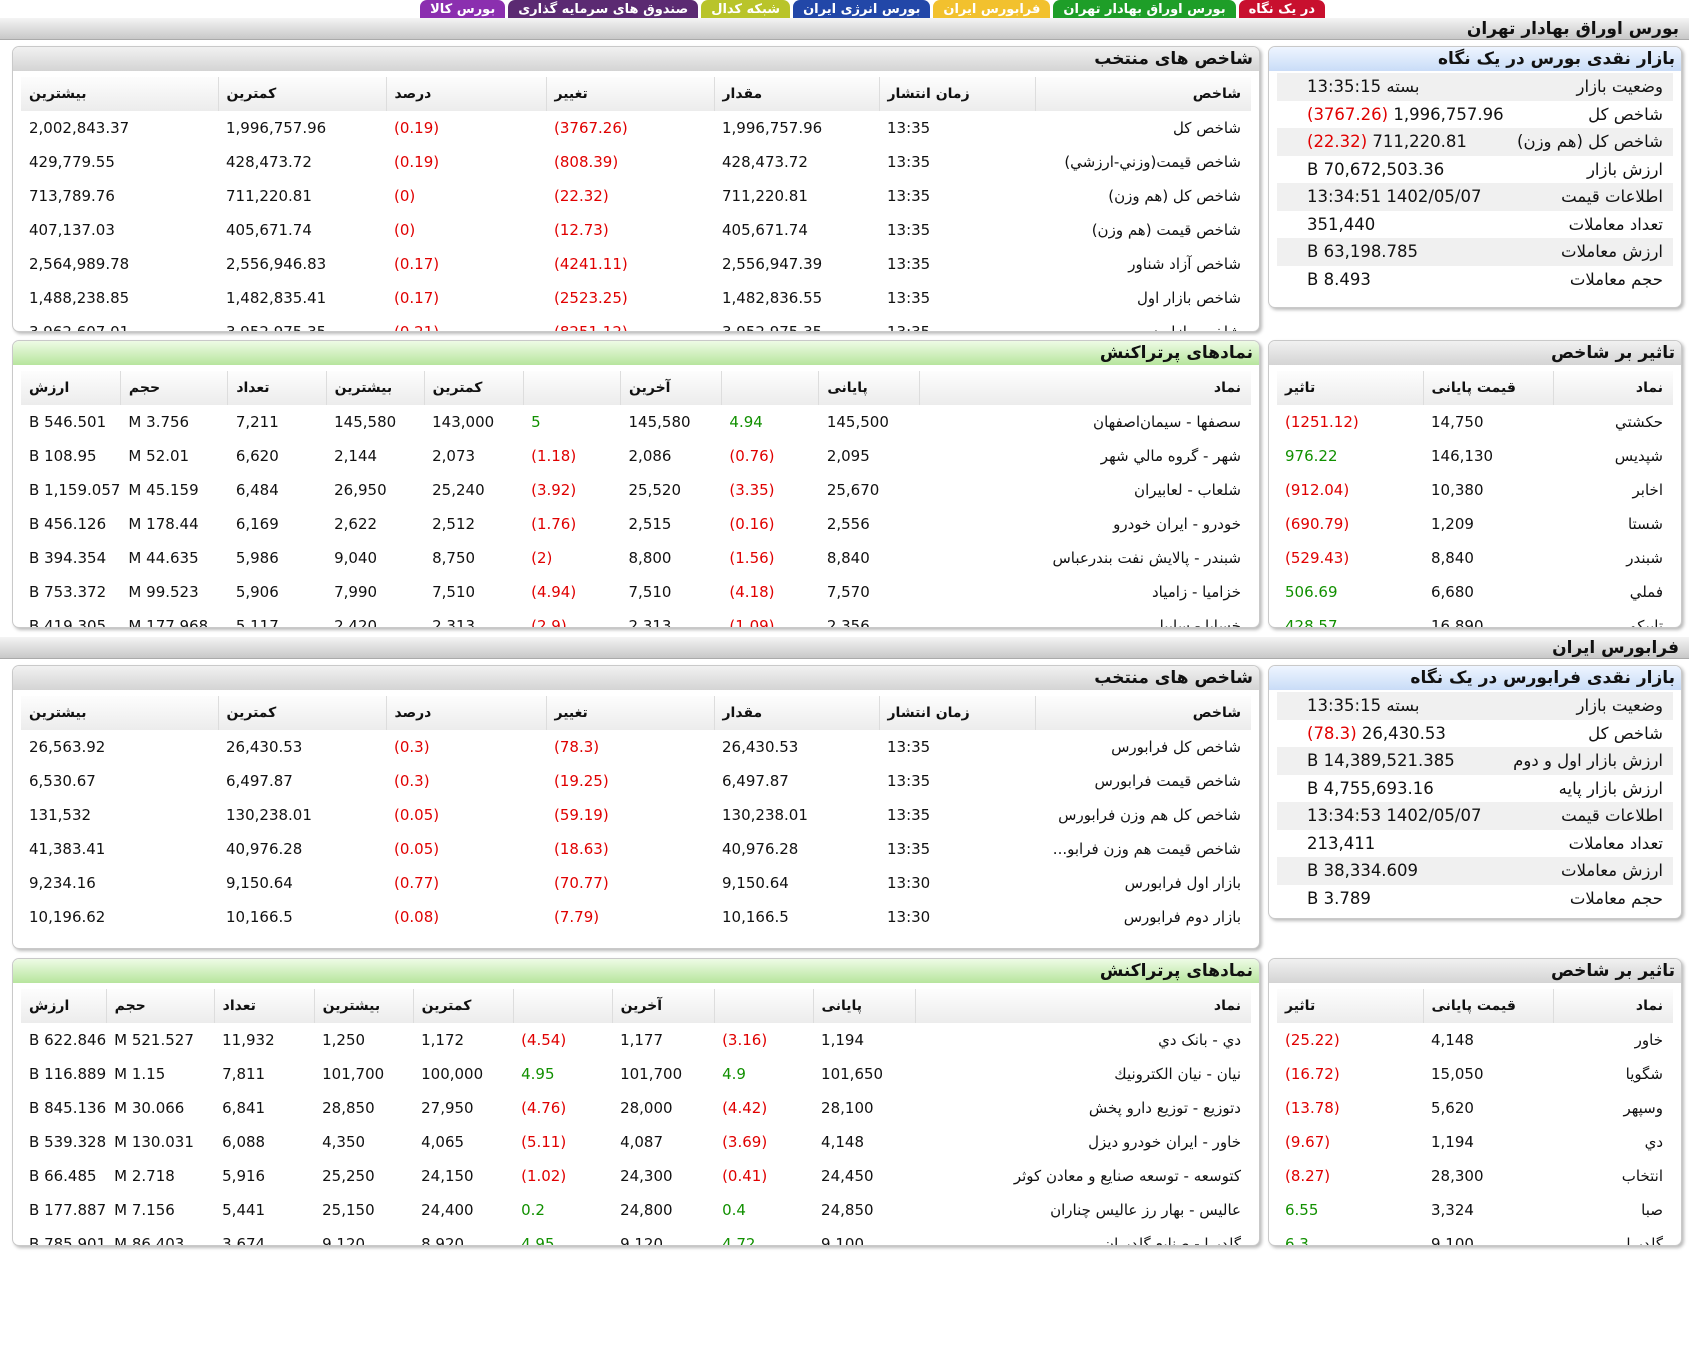  I want to click on index-name-link: شاخص کل (هم وزن), so click(1143, 196).